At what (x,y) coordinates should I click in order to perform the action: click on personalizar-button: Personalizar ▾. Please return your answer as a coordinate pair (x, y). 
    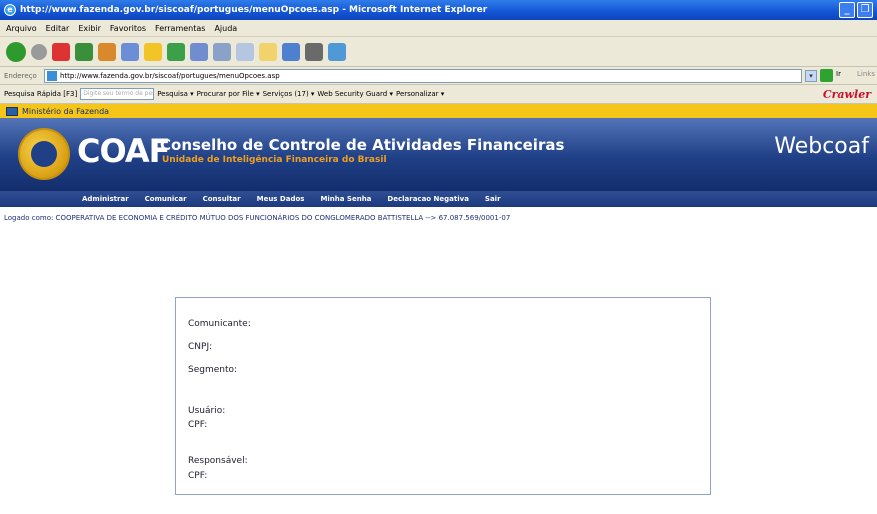
    Looking at the image, I should click on (420, 94).